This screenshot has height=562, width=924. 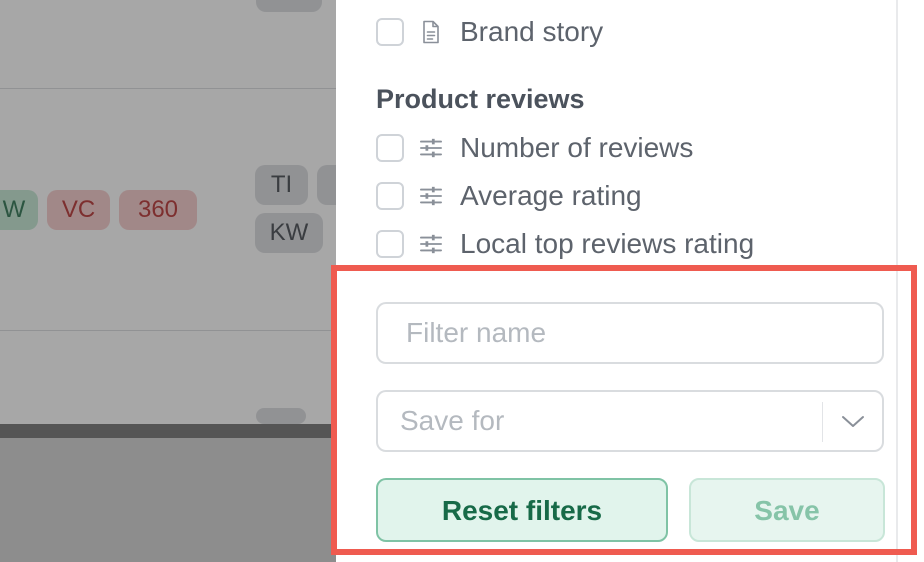 What do you see at coordinates (551, 195) in the screenshot?
I see `filter-option-label: Average rating` at bounding box center [551, 195].